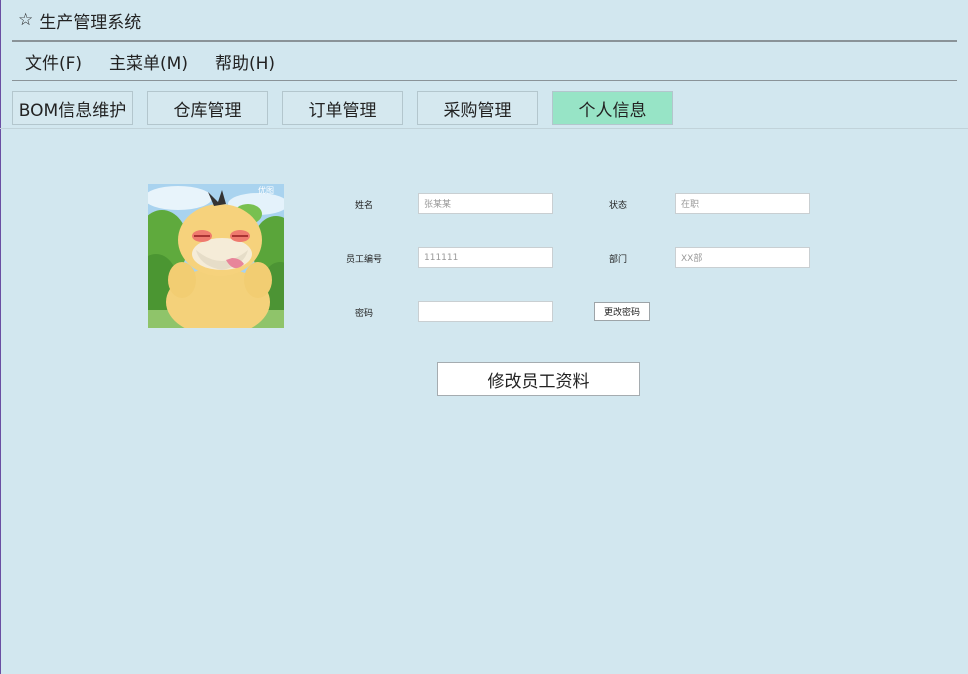  Describe the element at coordinates (207, 108) in the screenshot. I see `tab-warehouse: 仓库管理` at that location.